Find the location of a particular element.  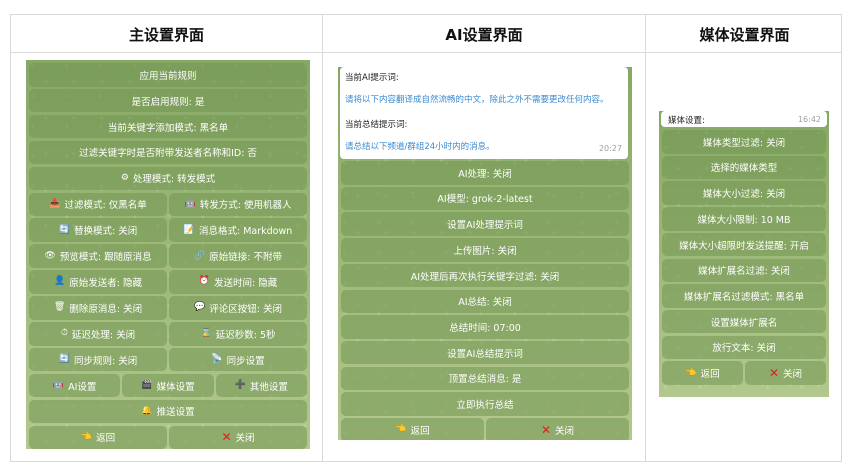

keyboard-button: 设置媒体扩展名 is located at coordinates (744, 321).